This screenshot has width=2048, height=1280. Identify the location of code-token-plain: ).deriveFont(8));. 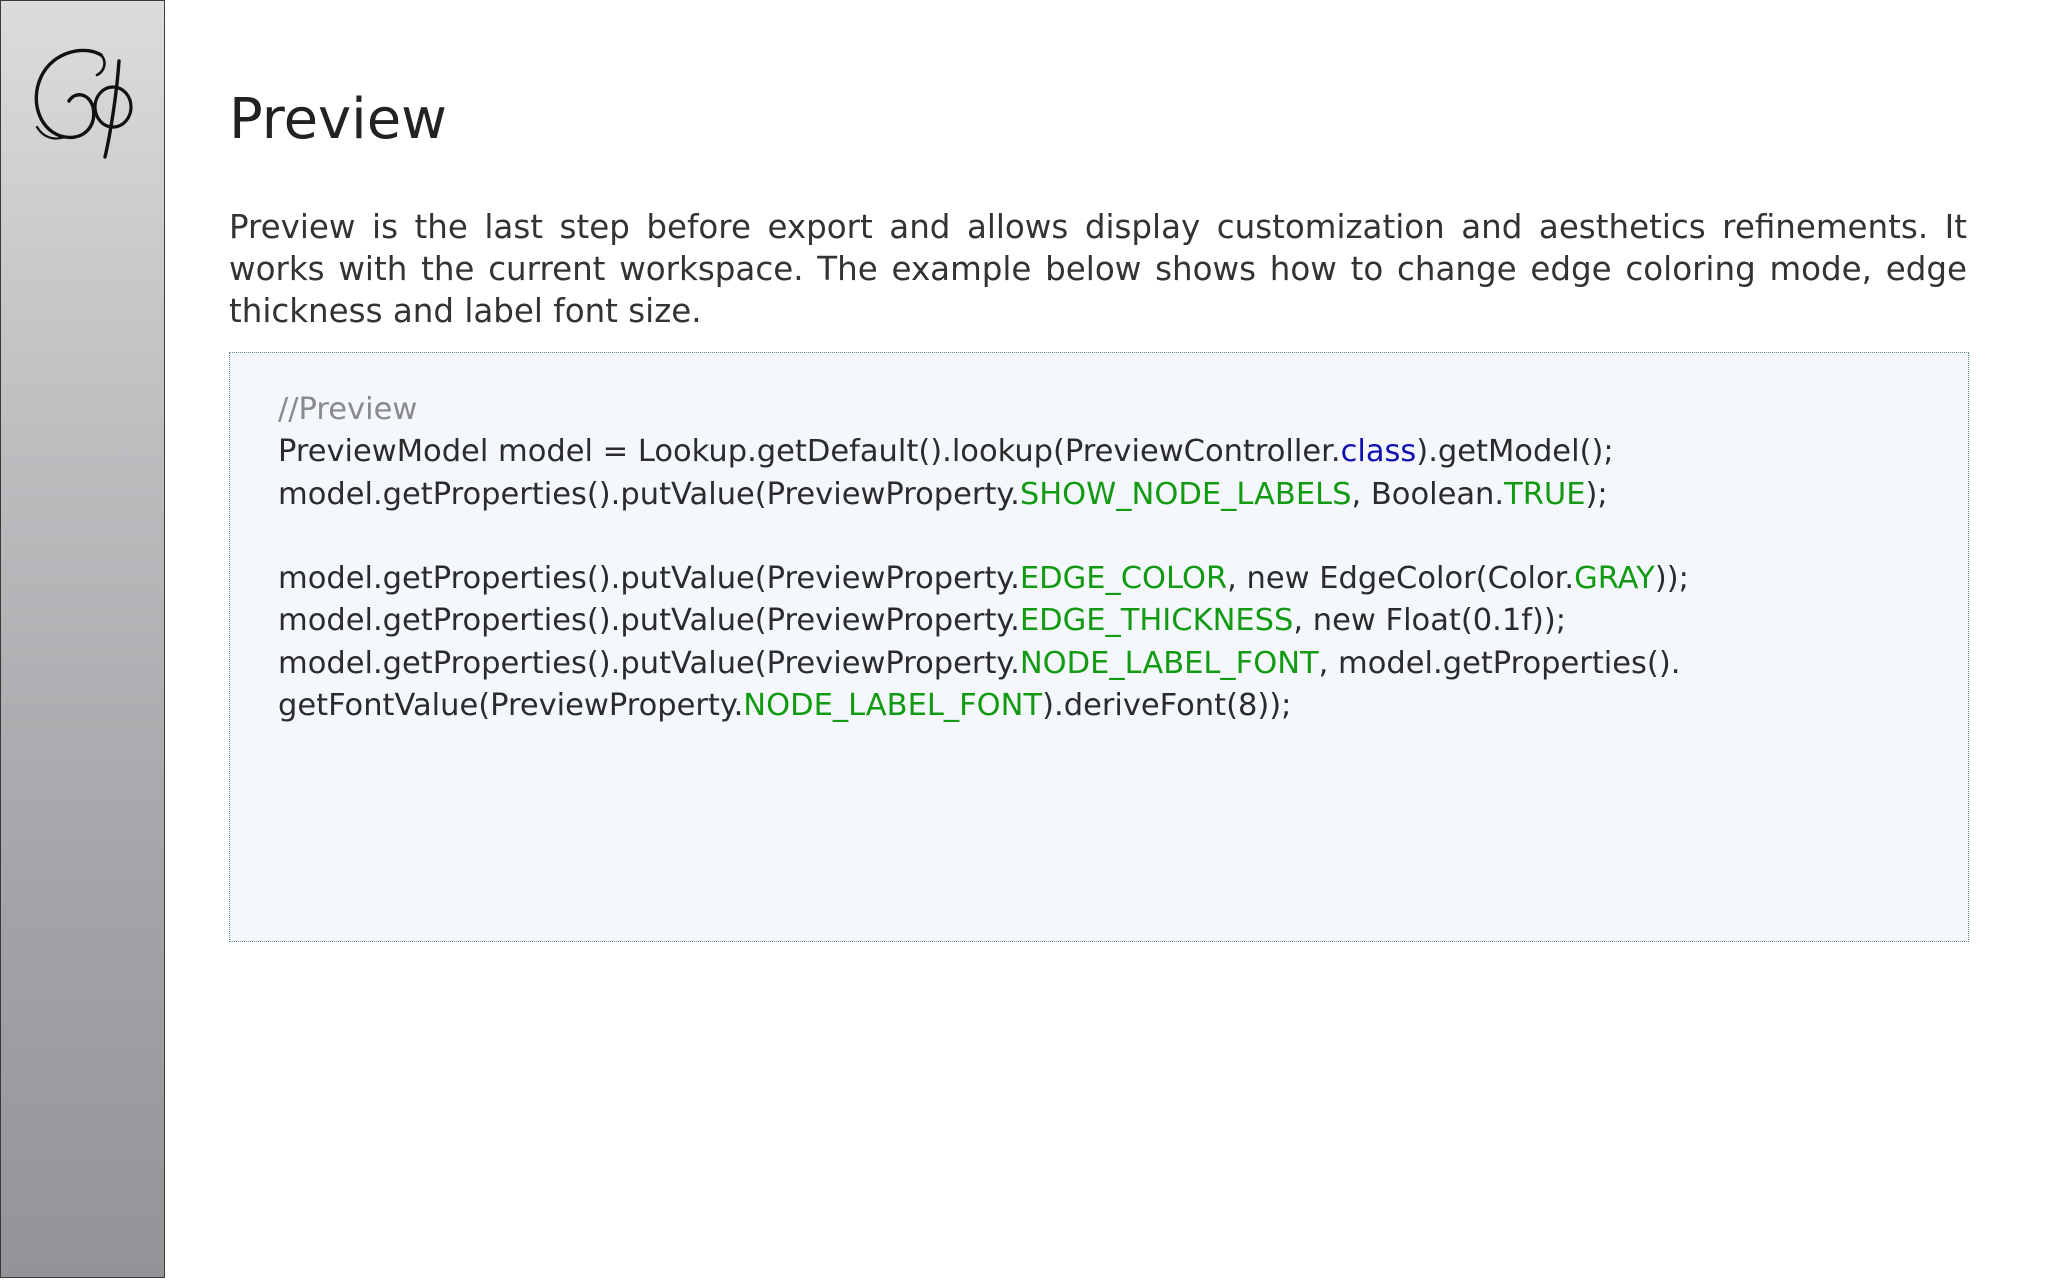
(1167, 706).